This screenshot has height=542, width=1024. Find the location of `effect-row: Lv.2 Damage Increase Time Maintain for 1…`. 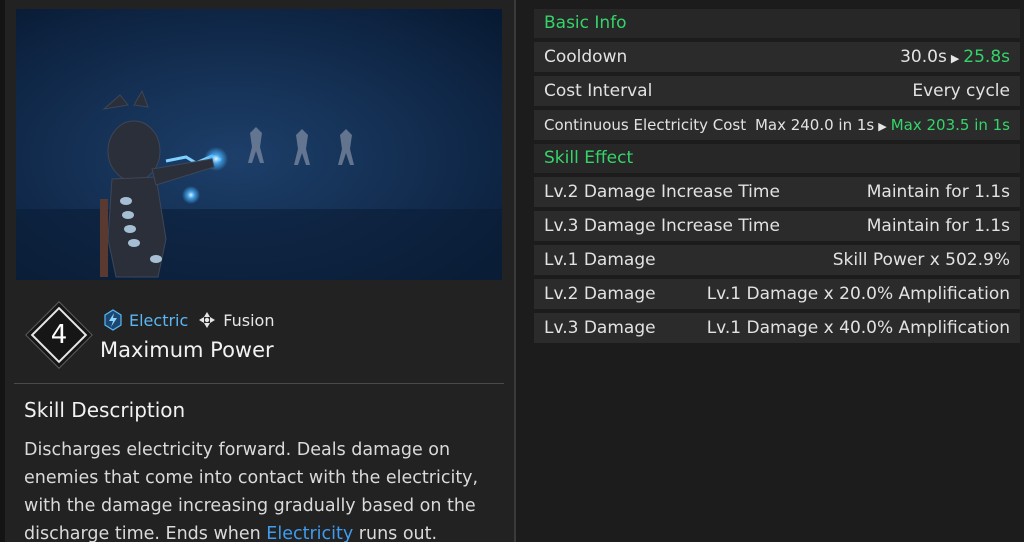

effect-row: Lv.2 Damage Increase Time Maintain for 1… is located at coordinates (777, 192).